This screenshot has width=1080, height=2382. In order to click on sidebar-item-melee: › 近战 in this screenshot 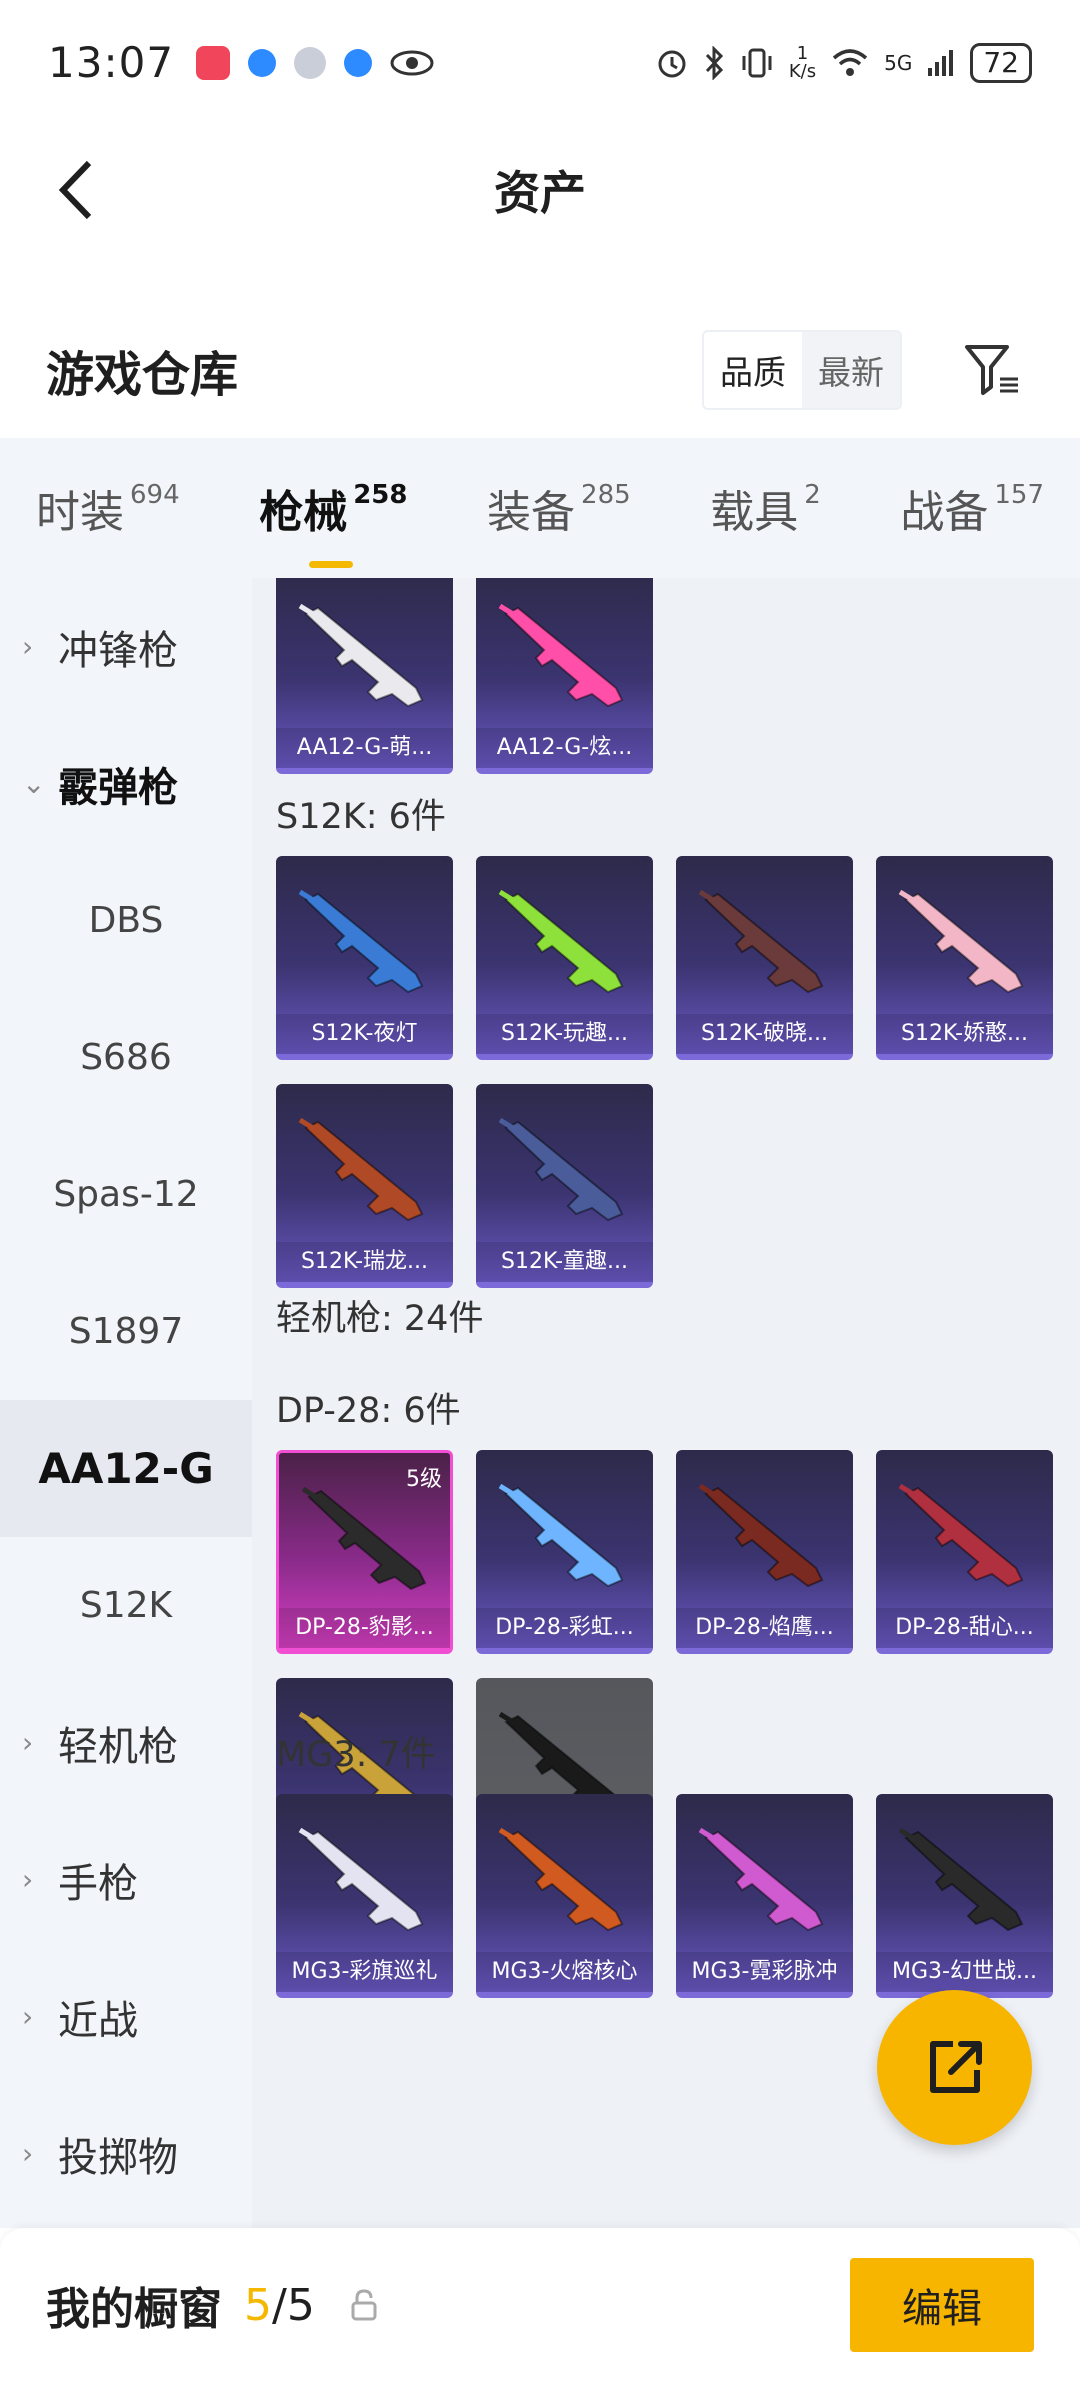, I will do `click(126, 2016)`.